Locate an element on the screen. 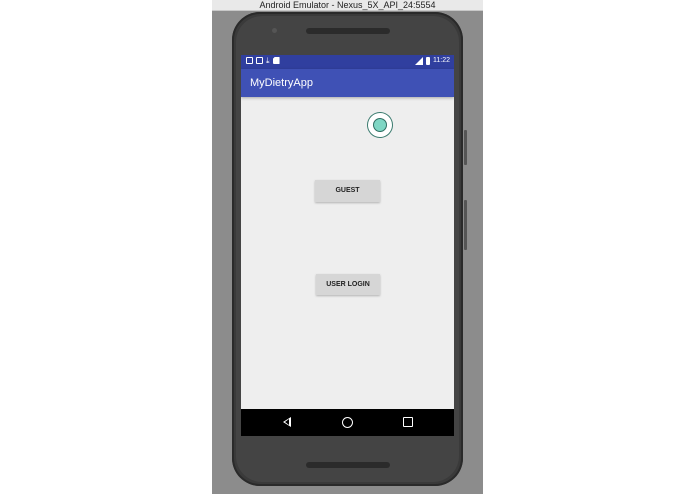  home-icon is located at coordinates (347, 422).